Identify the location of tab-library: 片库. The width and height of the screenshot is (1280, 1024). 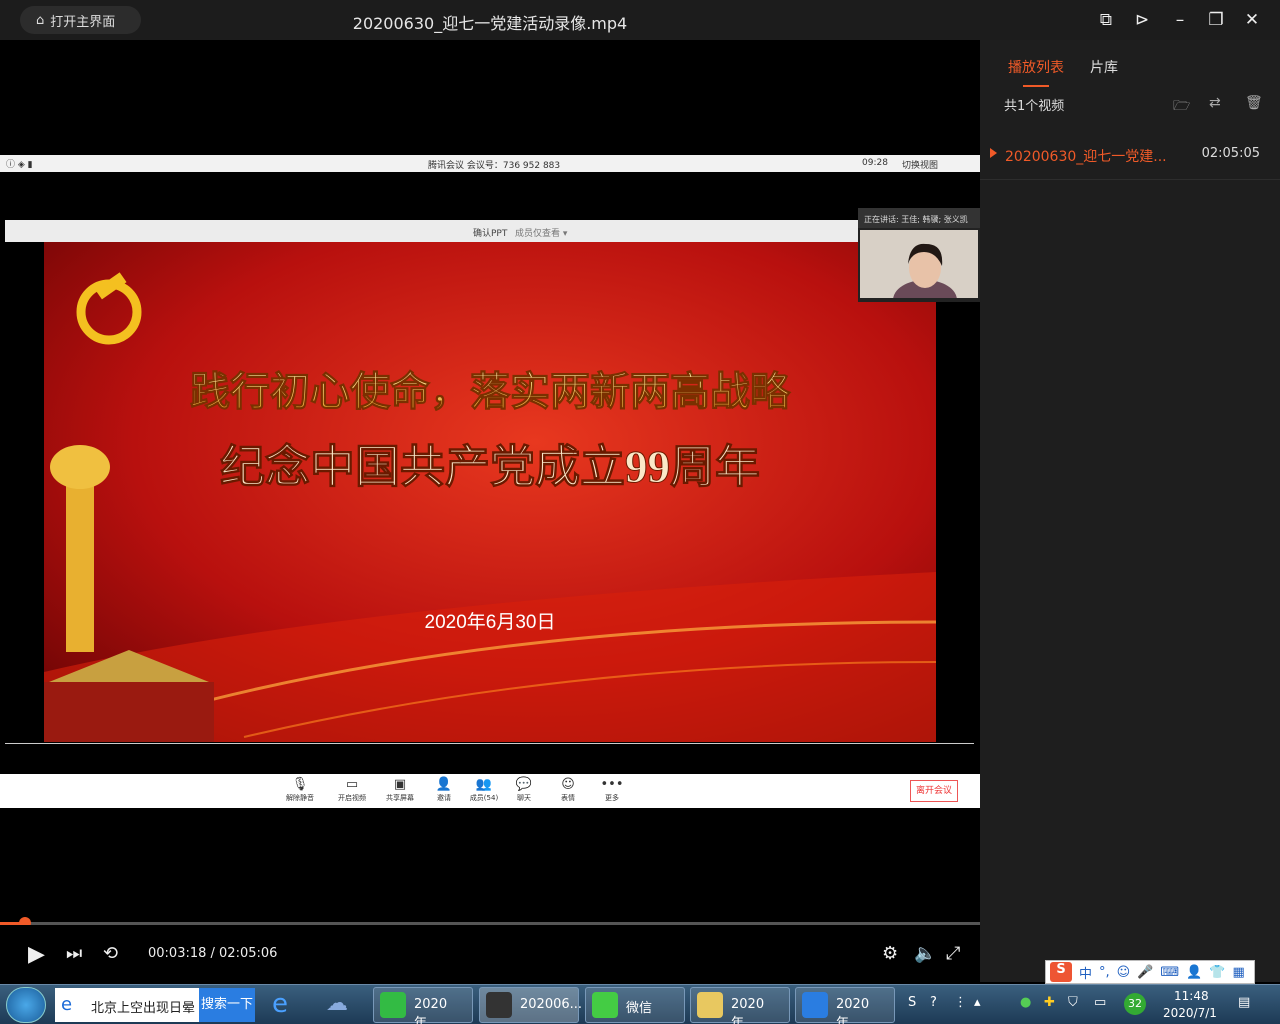
(1104, 67).